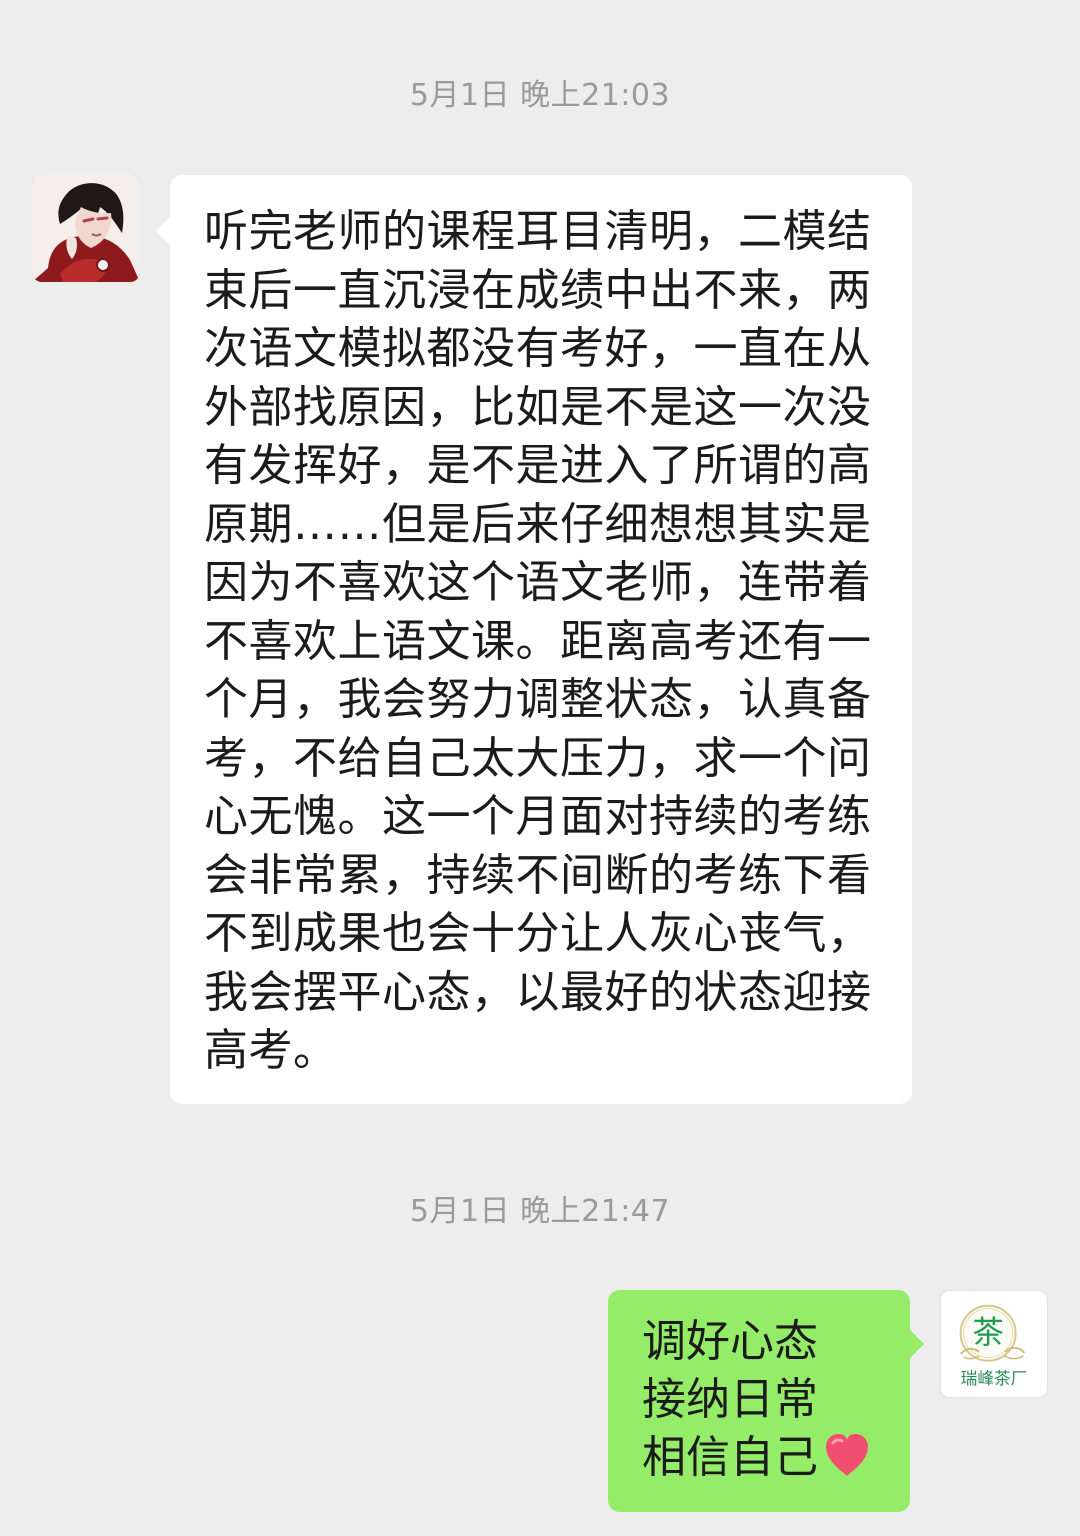 The width and height of the screenshot is (1080, 1536). What do you see at coordinates (847, 1455) in the screenshot?
I see `heart-icon` at bounding box center [847, 1455].